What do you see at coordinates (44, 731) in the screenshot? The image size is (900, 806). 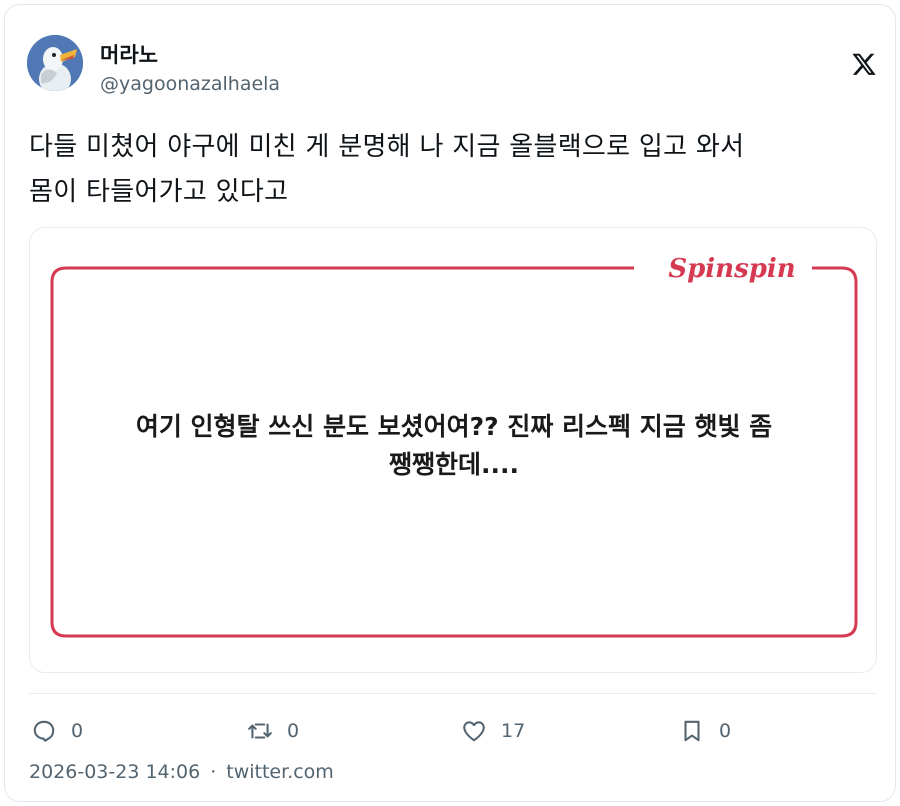 I see `reply-icon` at bounding box center [44, 731].